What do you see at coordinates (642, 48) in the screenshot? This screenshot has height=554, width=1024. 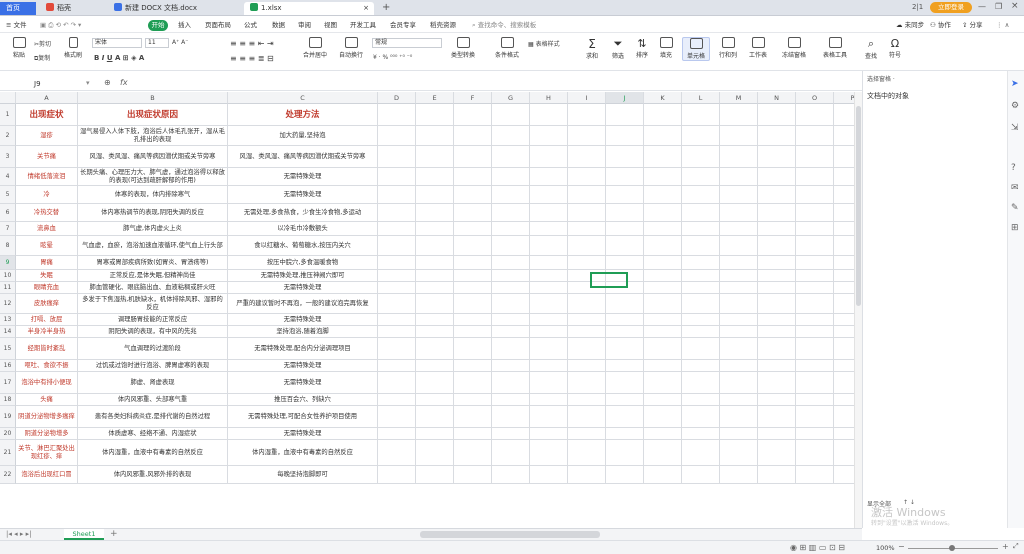 I see `sort-button: ⇅ 排序` at bounding box center [642, 48].